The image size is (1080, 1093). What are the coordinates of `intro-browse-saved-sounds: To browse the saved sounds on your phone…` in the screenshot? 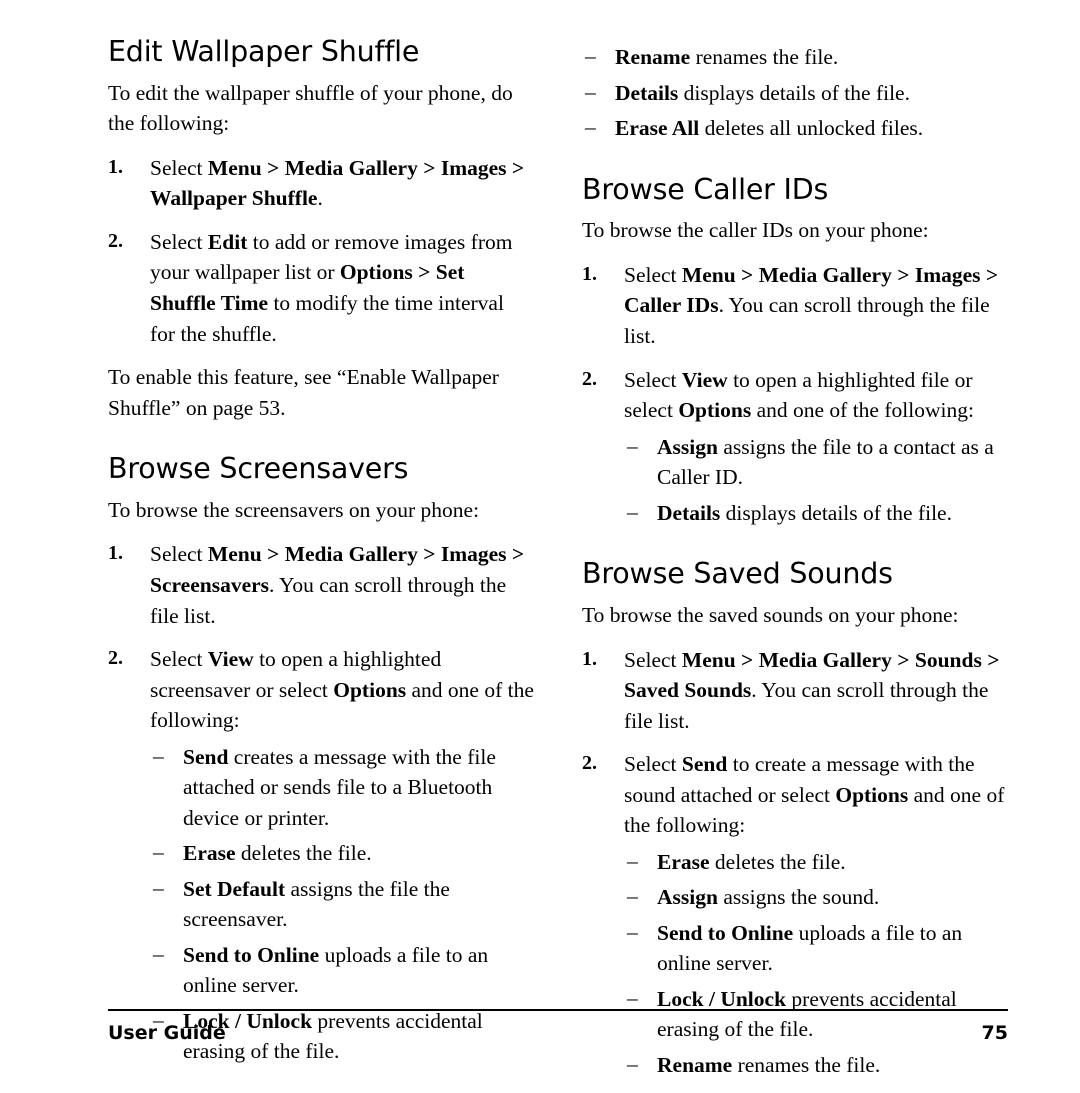 It's located at (770, 615).